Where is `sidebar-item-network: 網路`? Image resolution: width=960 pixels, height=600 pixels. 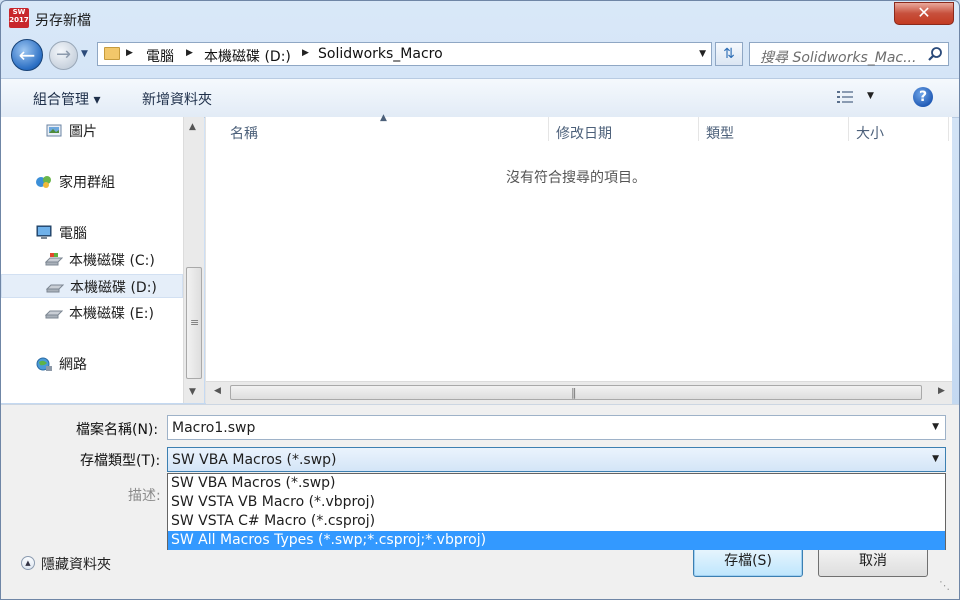
sidebar-item-network: 網路 is located at coordinates (92, 364).